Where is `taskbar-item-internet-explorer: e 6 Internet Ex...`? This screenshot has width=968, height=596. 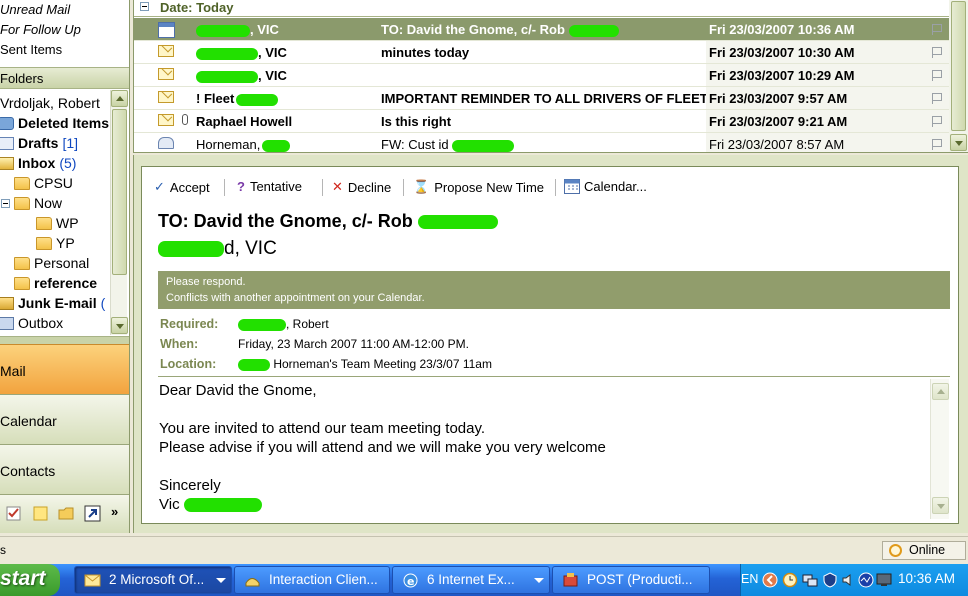
taskbar-item-internet-explorer: e 6 Internet Ex... is located at coordinates (471, 580).